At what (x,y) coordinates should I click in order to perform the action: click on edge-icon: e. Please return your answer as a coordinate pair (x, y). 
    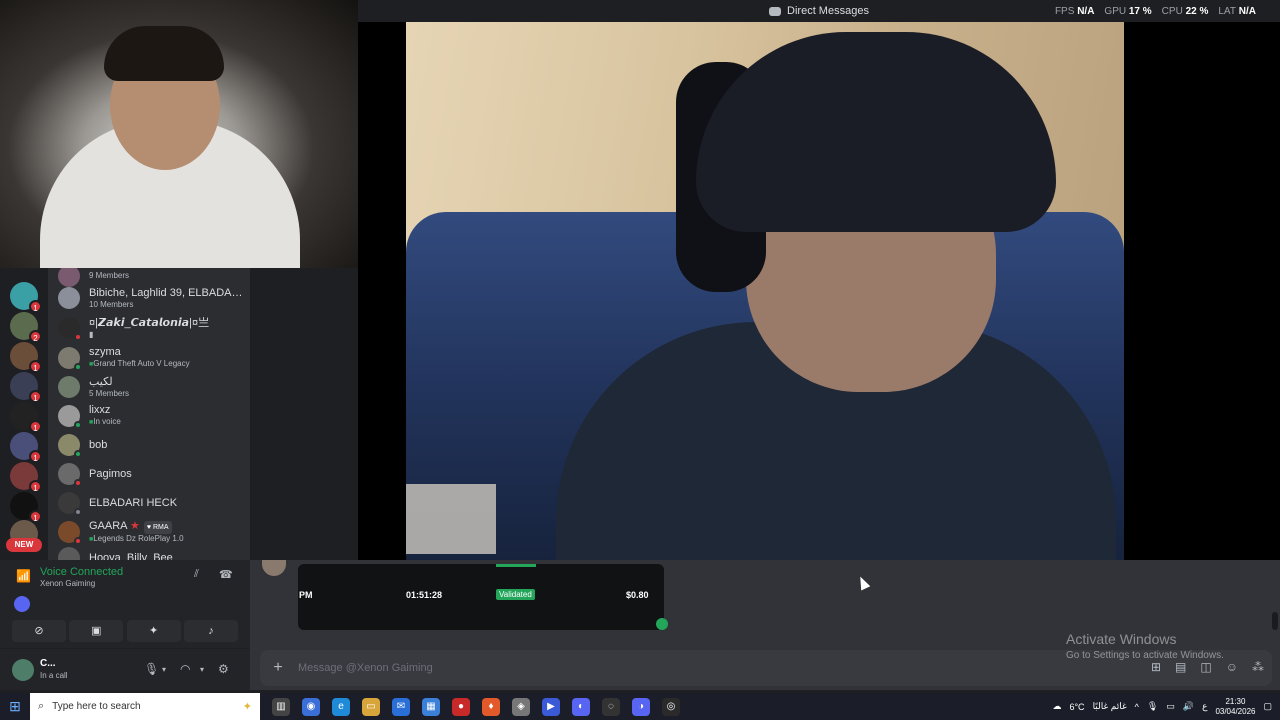
    Looking at the image, I should click on (341, 706).